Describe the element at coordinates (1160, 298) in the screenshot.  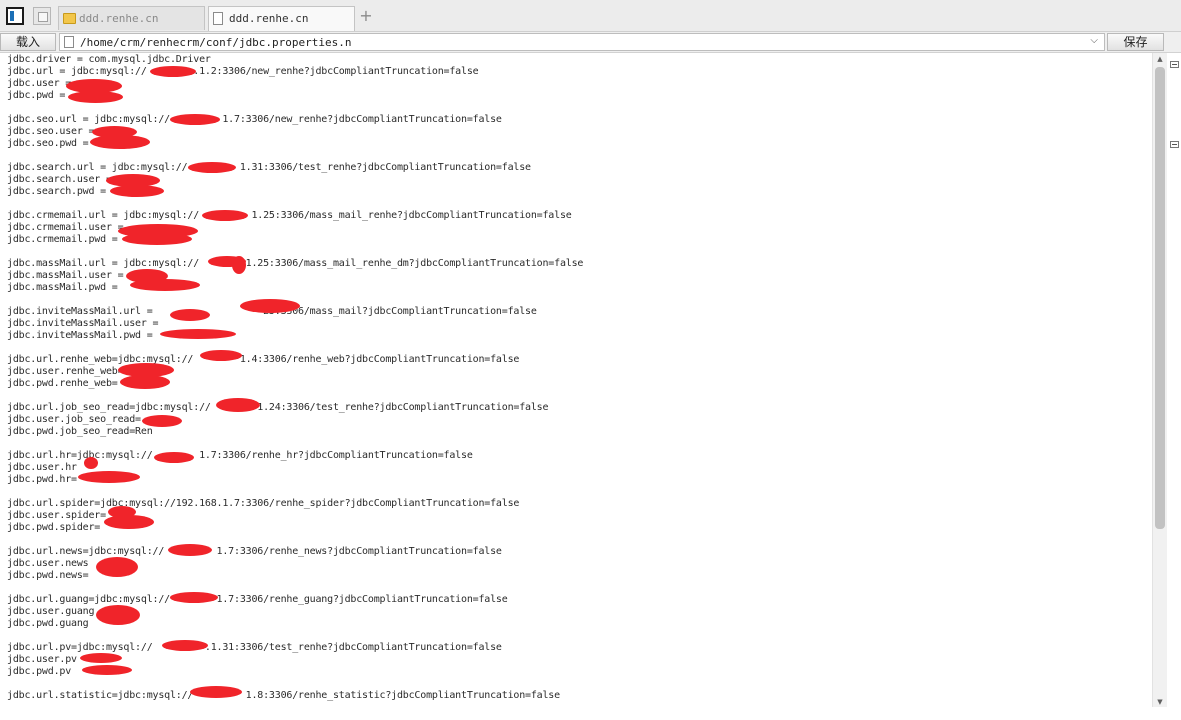
I see `scrollbar-thumb` at that location.